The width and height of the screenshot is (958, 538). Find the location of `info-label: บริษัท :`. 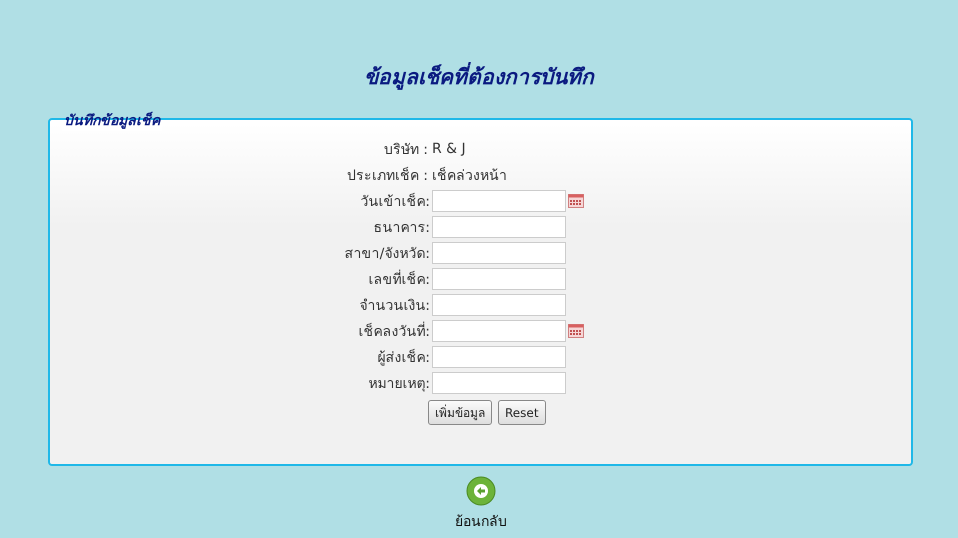

info-label: บริษัท : is located at coordinates (405, 150).